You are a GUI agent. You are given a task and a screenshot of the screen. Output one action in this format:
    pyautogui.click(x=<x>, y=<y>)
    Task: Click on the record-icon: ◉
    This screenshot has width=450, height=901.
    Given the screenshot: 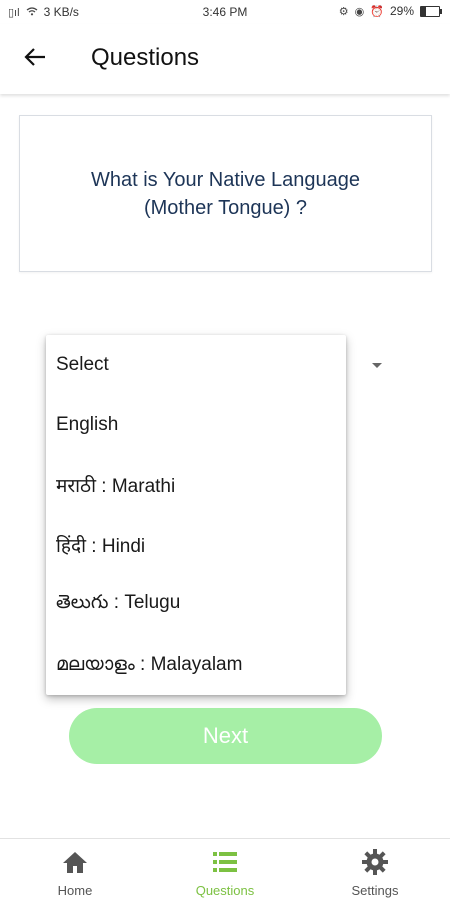 What is the action you would take?
    pyautogui.click(x=359, y=11)
    